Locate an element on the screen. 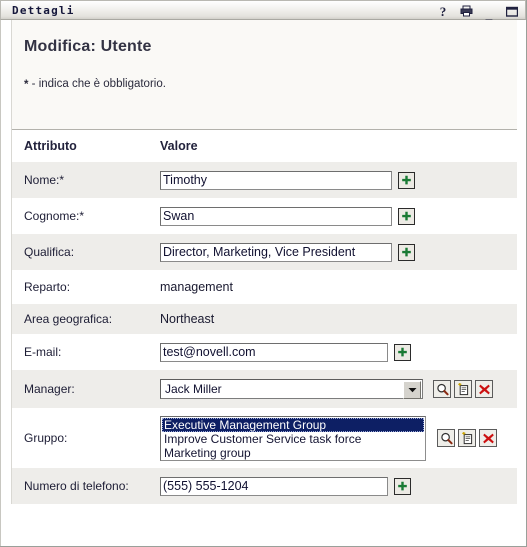 Image resolution: width=527 pixels, height=547 pixels. page-title: Modifica: Utente is located at coordinates (88, 46).